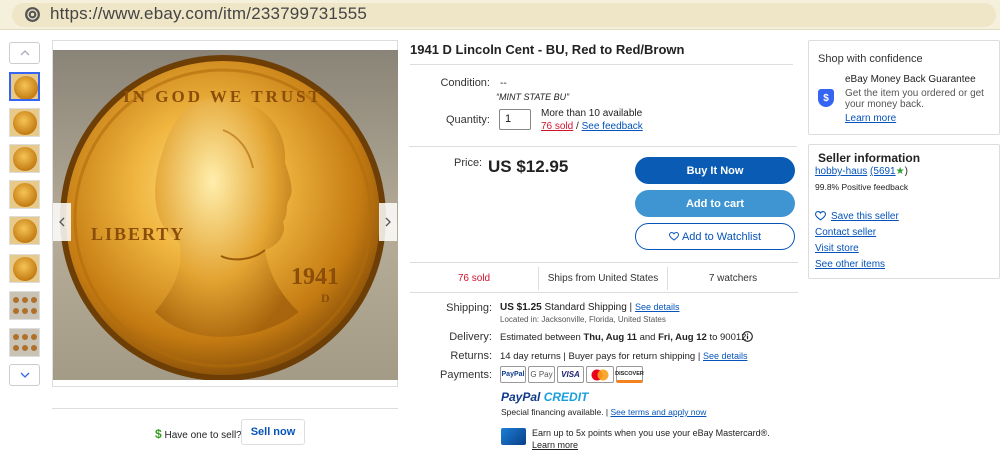  I want to click on shipping-label: Shipping:, so click(469, 308).